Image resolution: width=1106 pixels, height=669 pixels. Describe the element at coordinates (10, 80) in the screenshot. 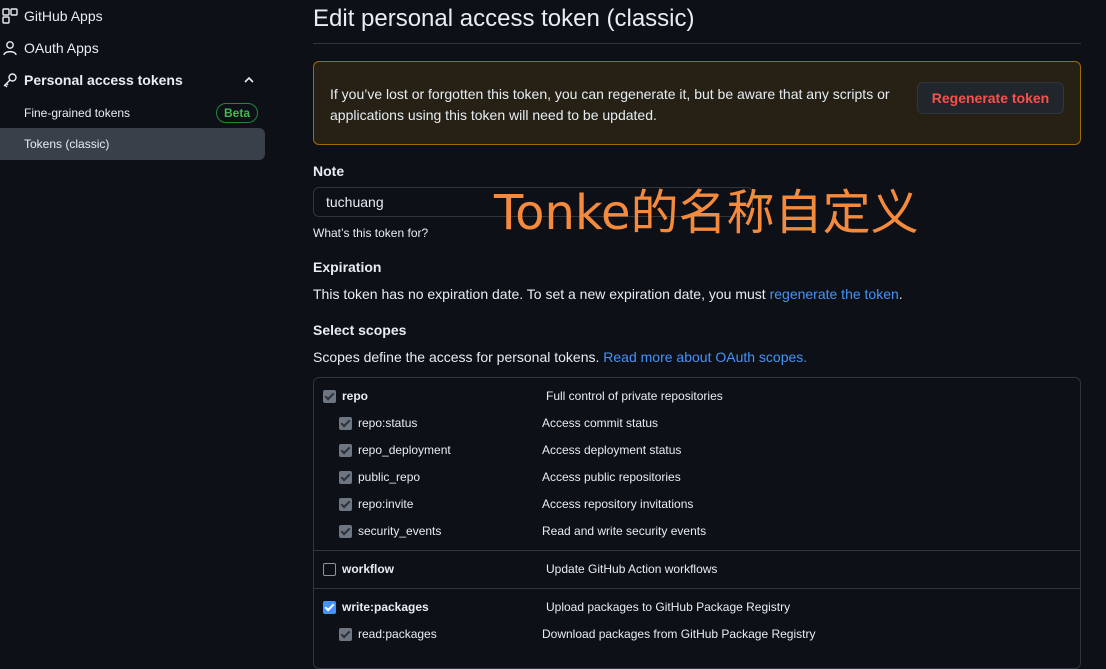

I see `key-icon` at that location.